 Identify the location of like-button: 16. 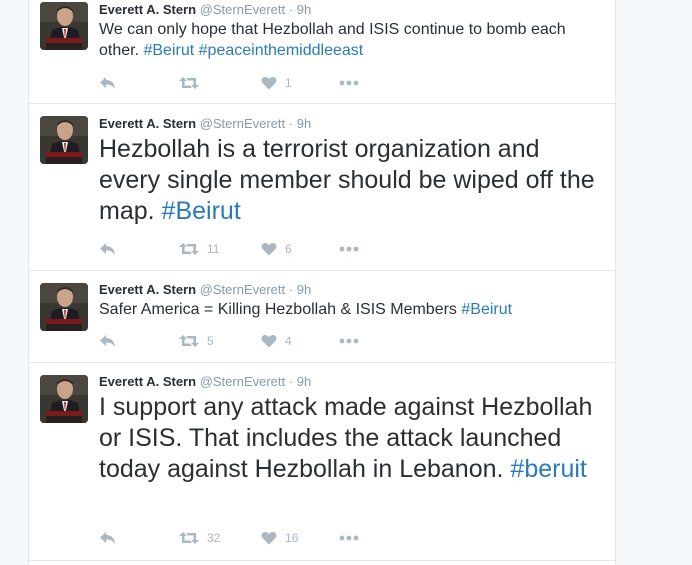
(279, 538).